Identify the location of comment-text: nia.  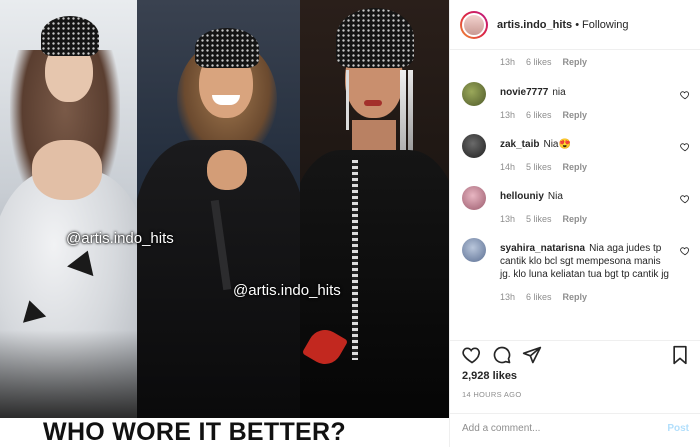
(559, 92).